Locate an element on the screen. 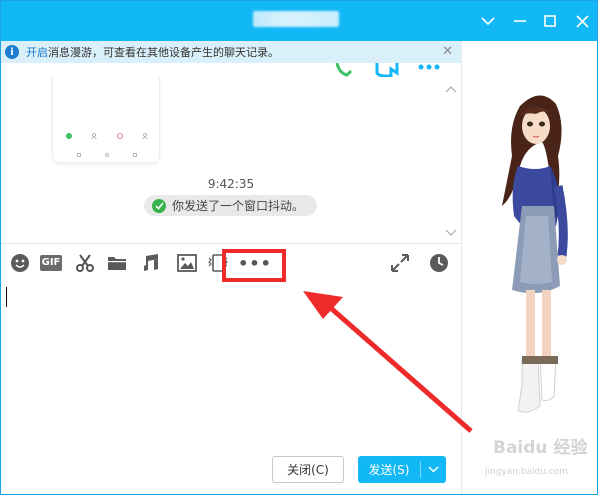  roaming-notice-bar: i 开启 消息漫游，可查看在其他设备产生的聊天记录。 ✕ is located at coordinates (231, 52).